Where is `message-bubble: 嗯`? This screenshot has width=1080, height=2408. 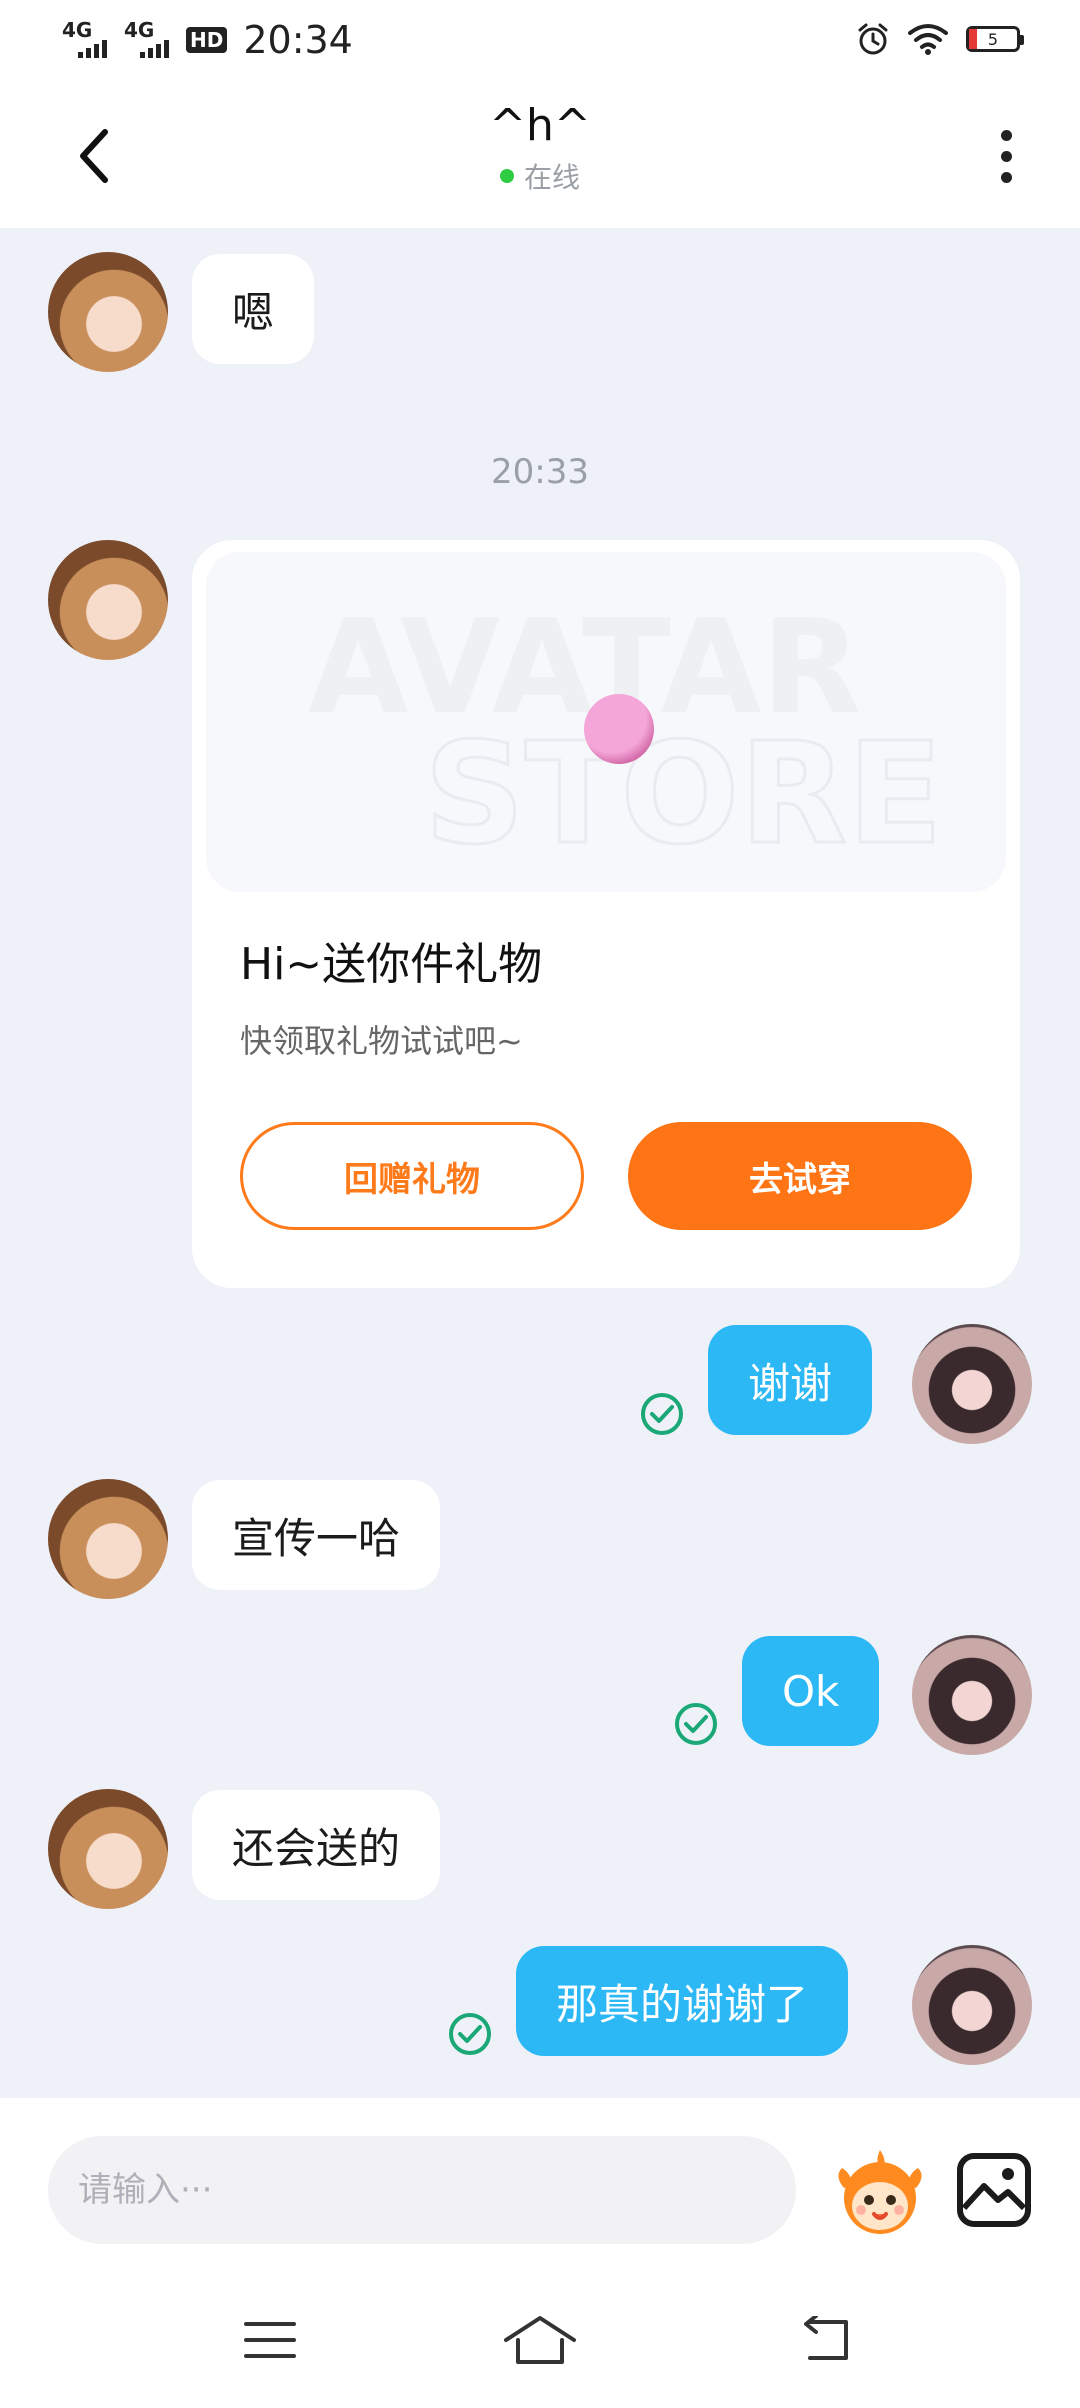
message-bubble: 嗯 is located at coordinates (253, 309).